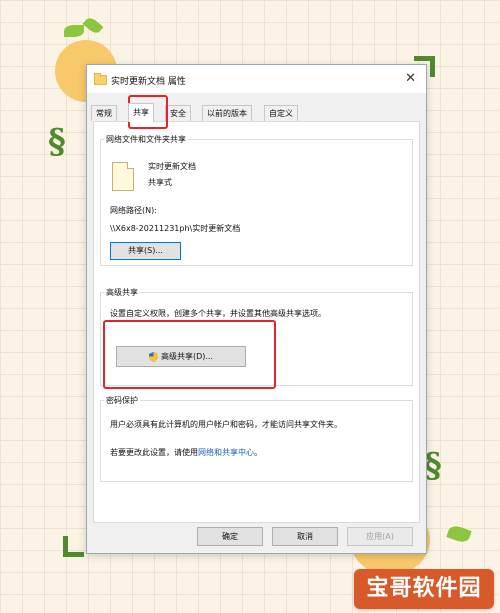  Describe the element at coordinates (141, 112) in the screenshot. I see `tab-sharing: 共享` at that location.